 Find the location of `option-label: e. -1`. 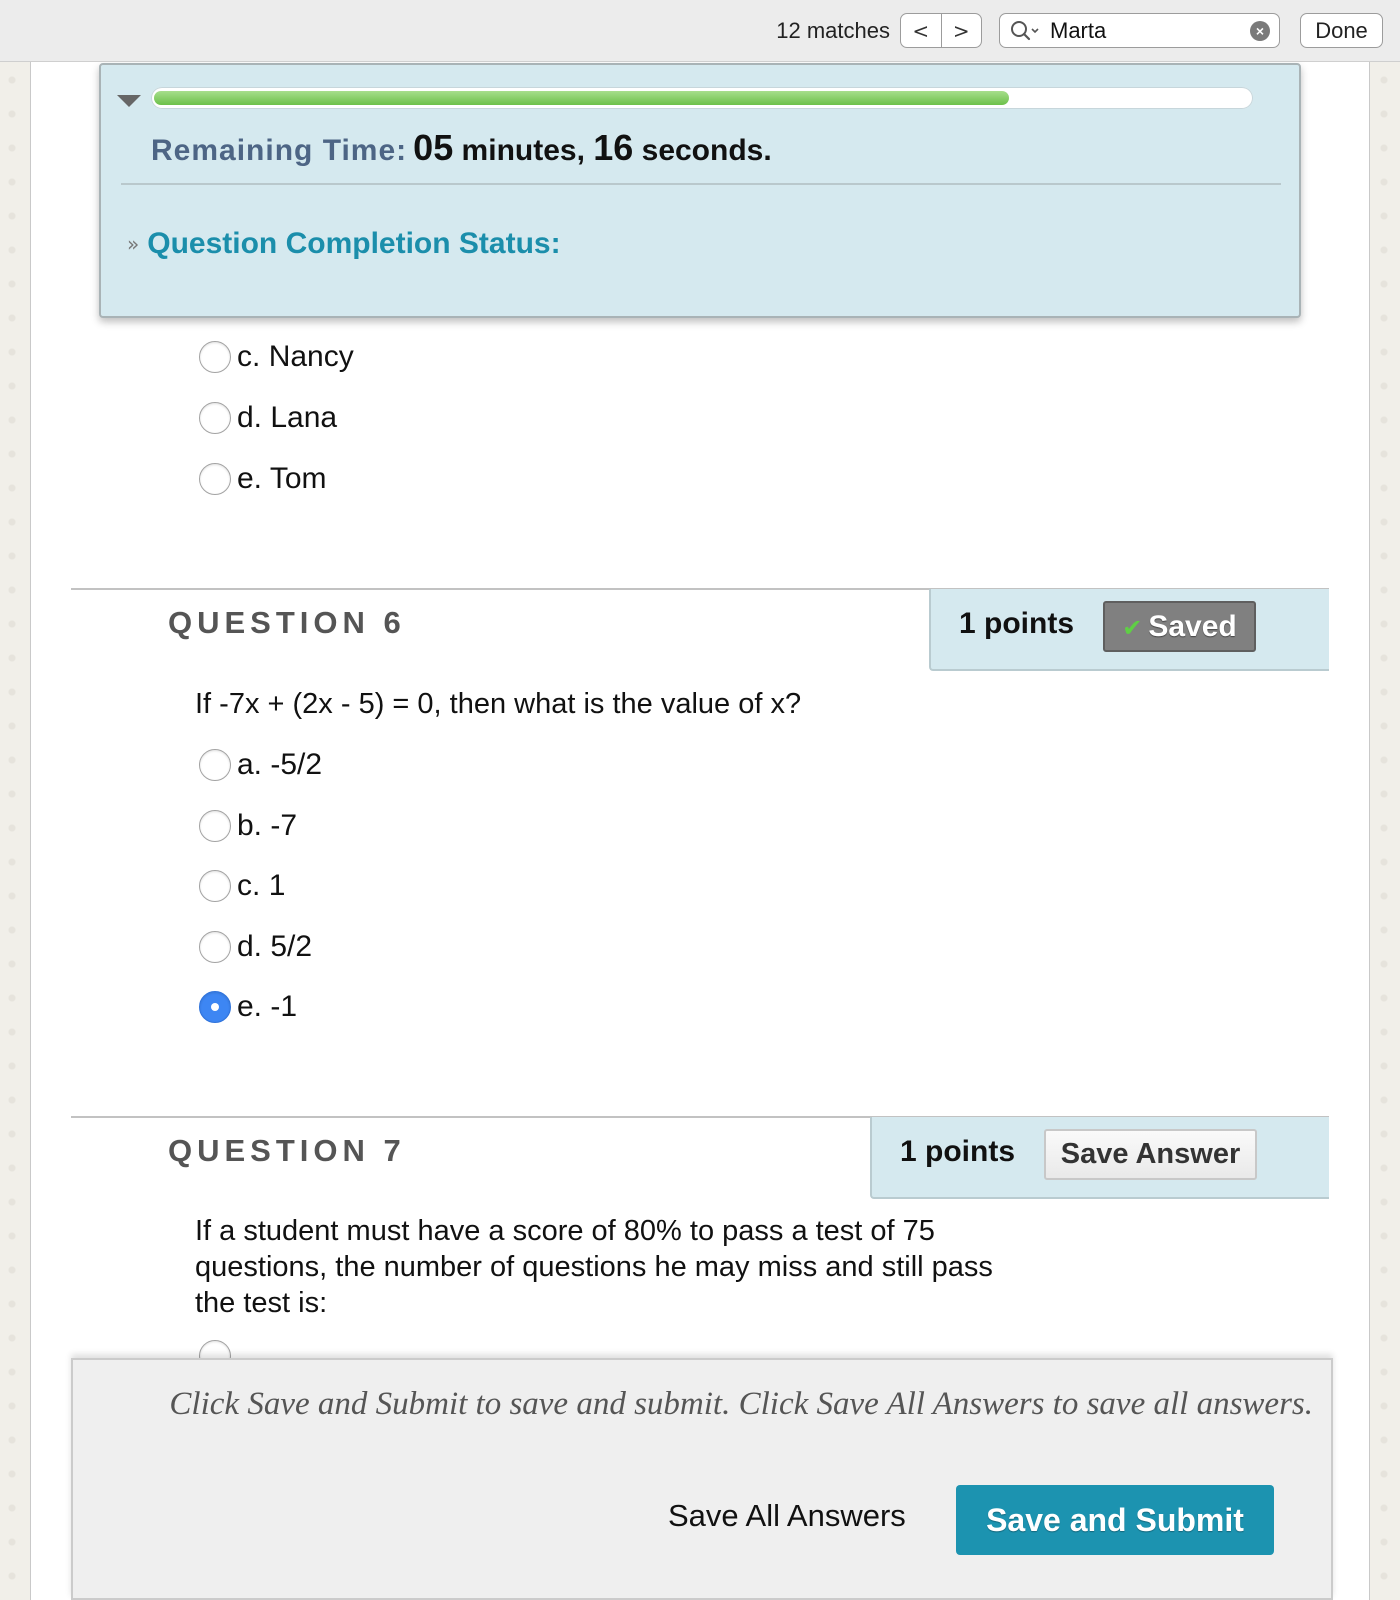

option-label: e. -1 is located at coordinates (267, 1006).